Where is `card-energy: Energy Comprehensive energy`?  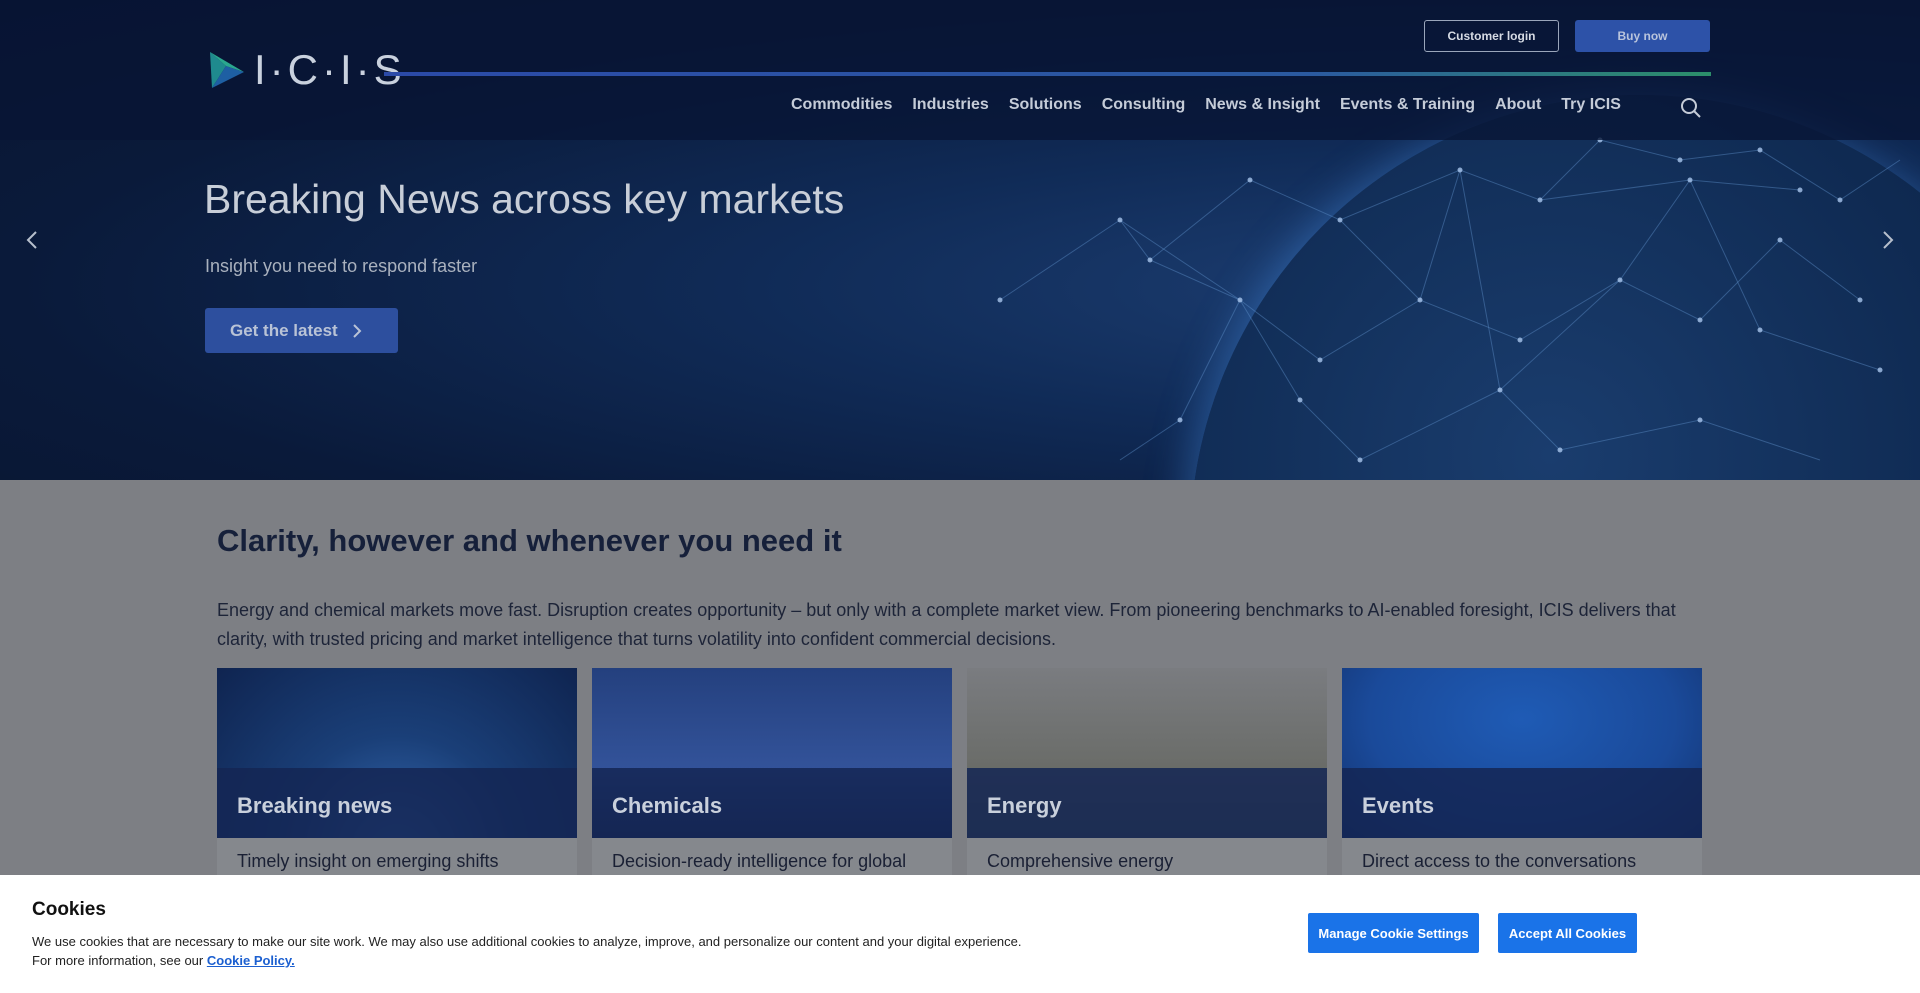
card-energy: Energy Comprehensive energy is located at coordinates (1147, 783).